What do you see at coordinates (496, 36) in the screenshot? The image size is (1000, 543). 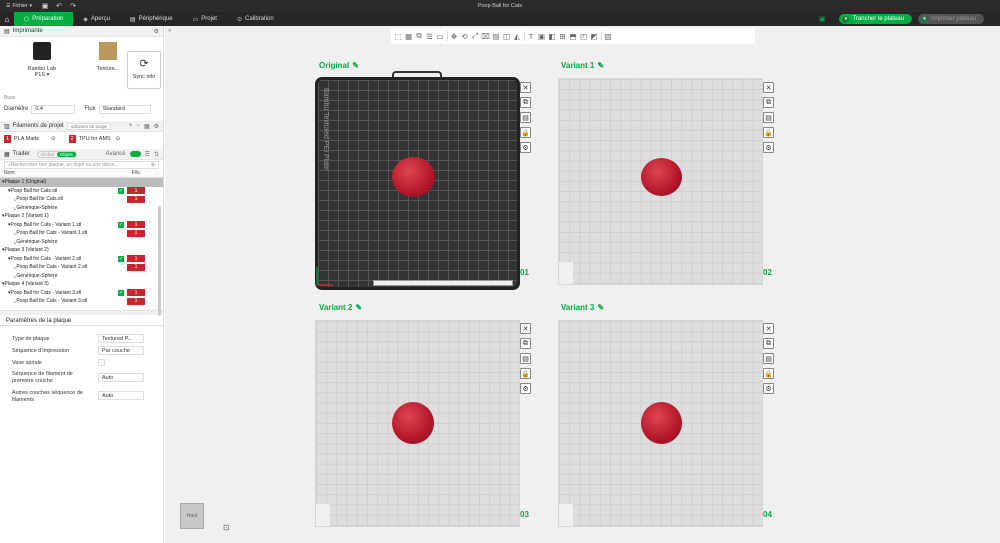 I see `support-icon: ▤` at bounding box center [496, 36].